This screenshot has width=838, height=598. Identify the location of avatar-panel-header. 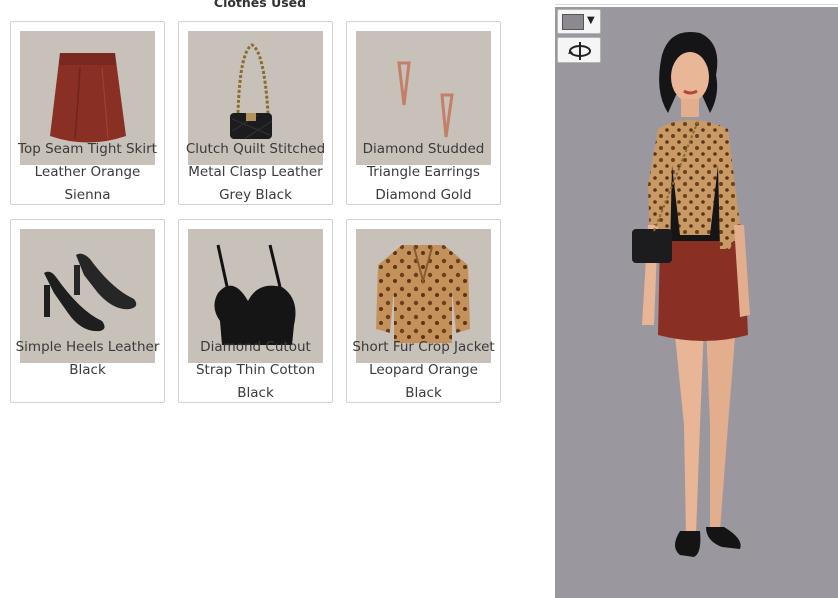
(696, 2).